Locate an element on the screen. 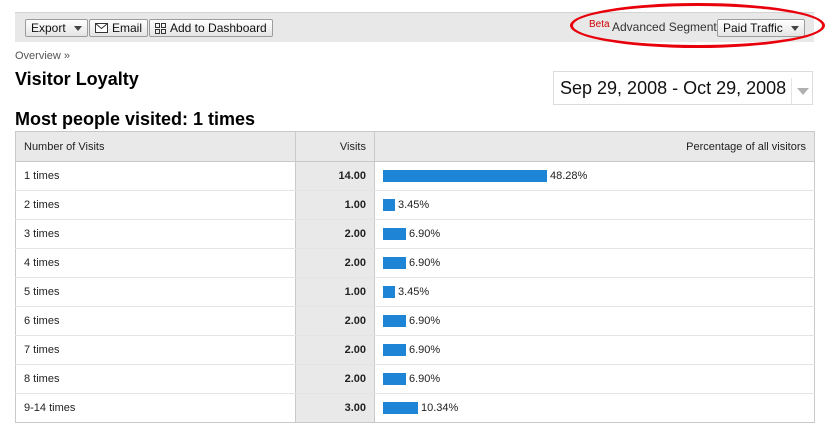  visit-count-label: 2 times is located at coordinates (155, 205).